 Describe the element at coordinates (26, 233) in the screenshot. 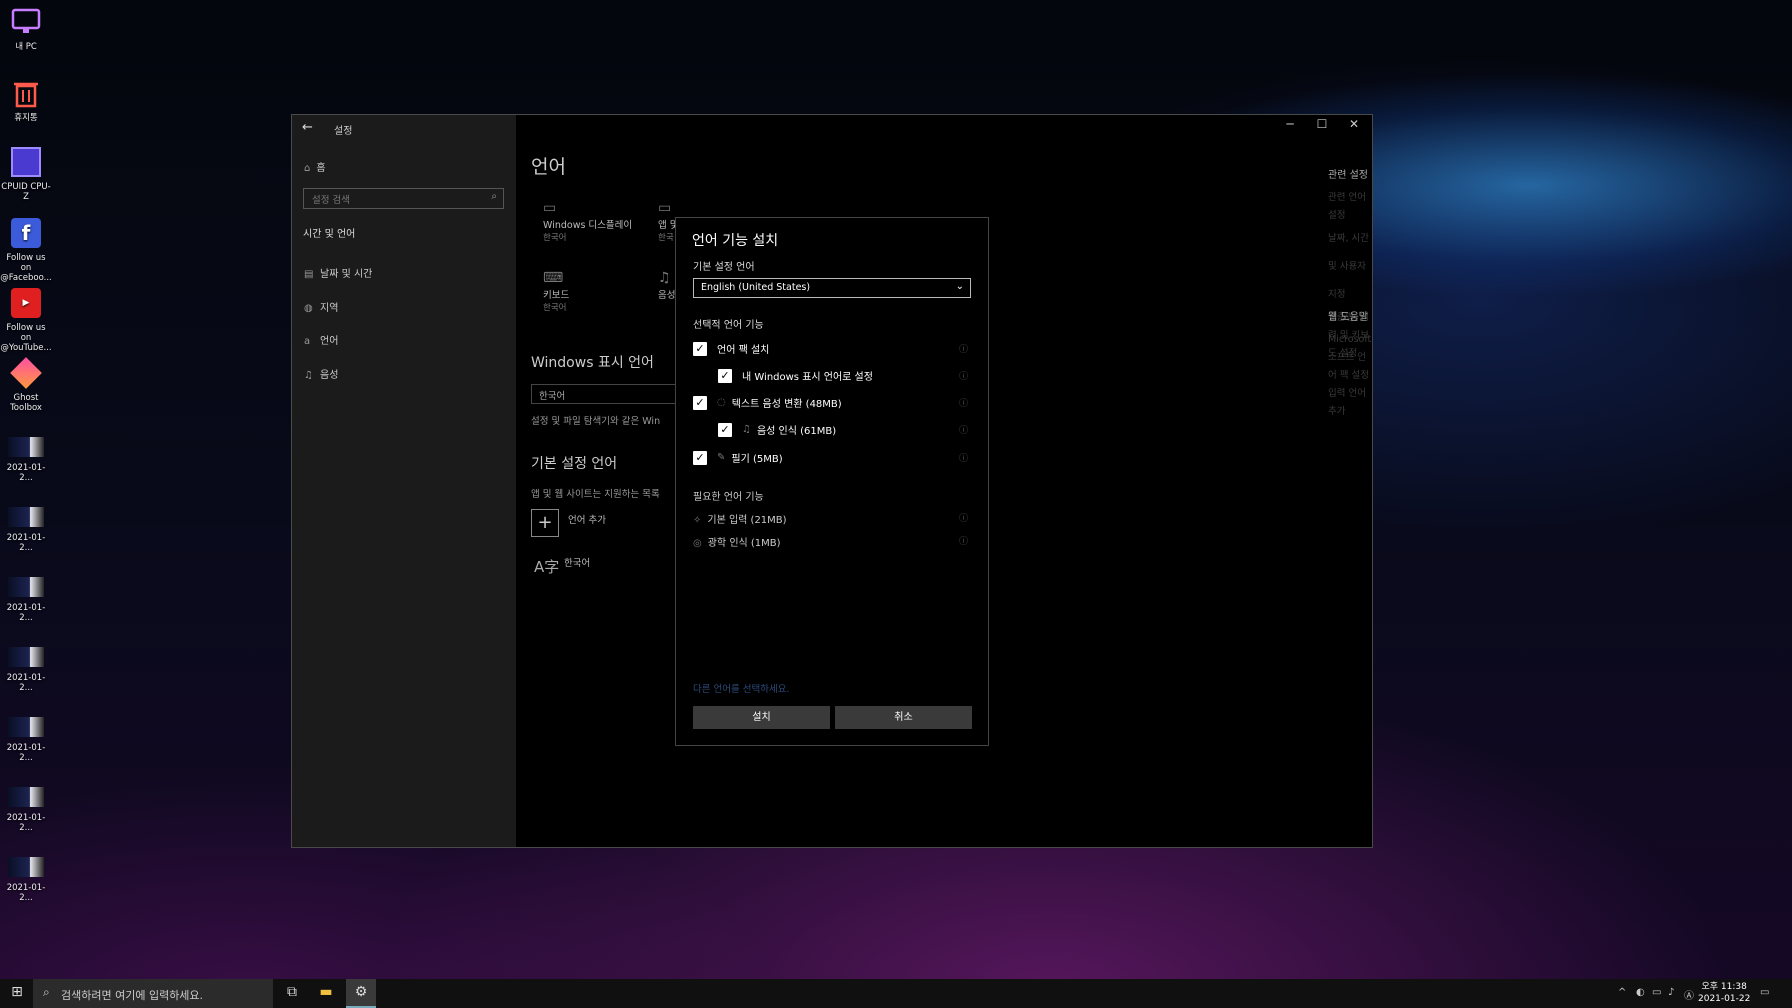

I see `facebook-icon: f` at that location.